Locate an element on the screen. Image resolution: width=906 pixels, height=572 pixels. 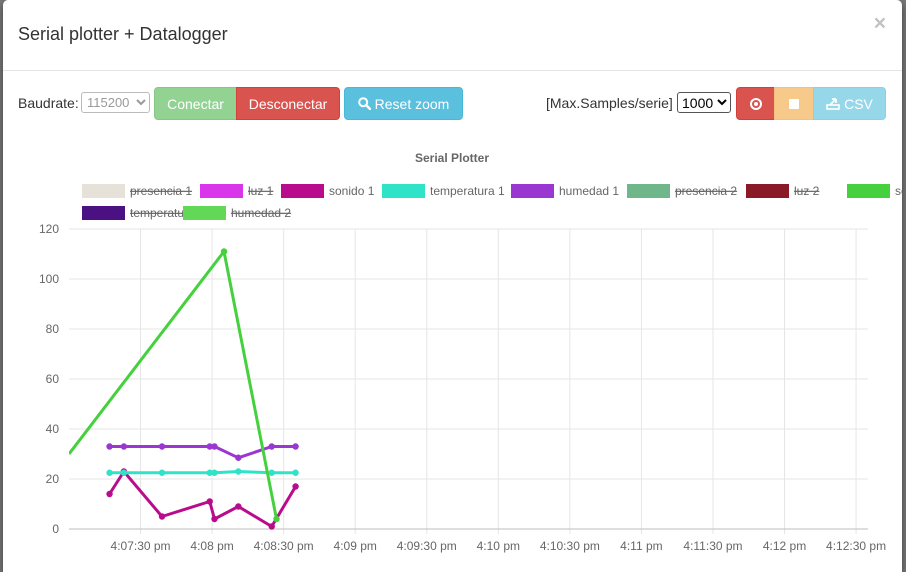
legend-label: presencia 1 is located at coordinates (161, 191).